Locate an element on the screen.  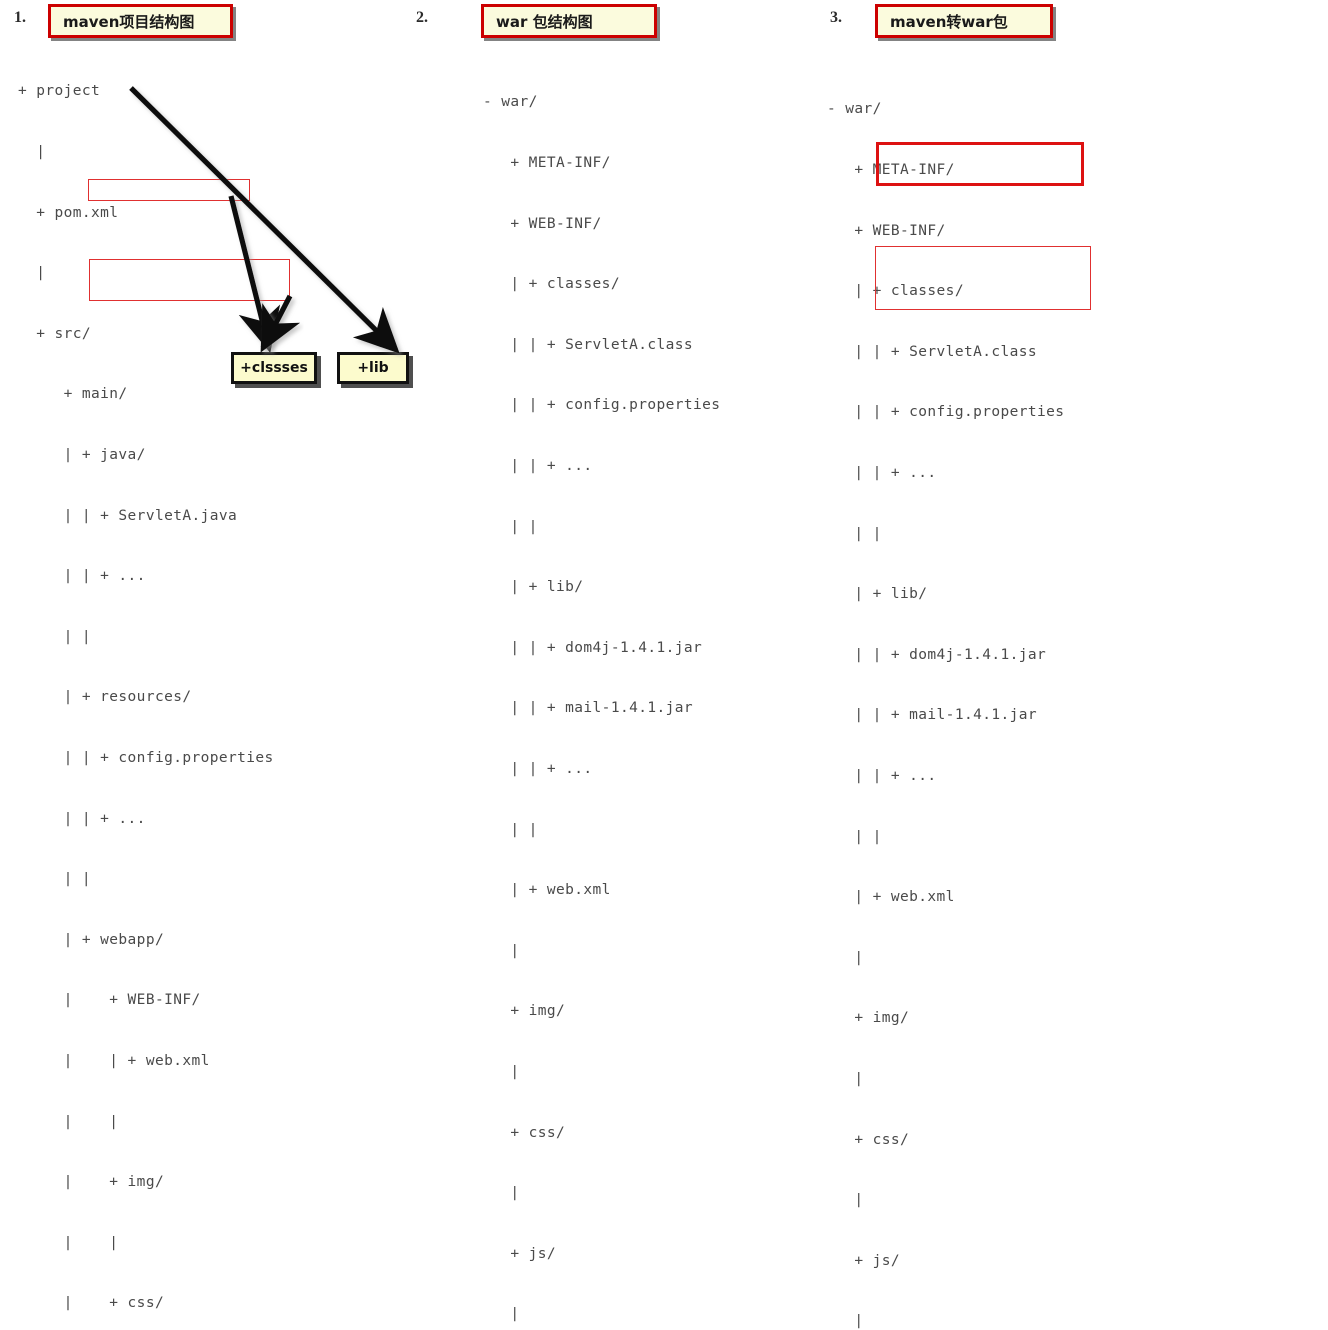
lib-output-box: +lib is located at coordinates (373, 368).